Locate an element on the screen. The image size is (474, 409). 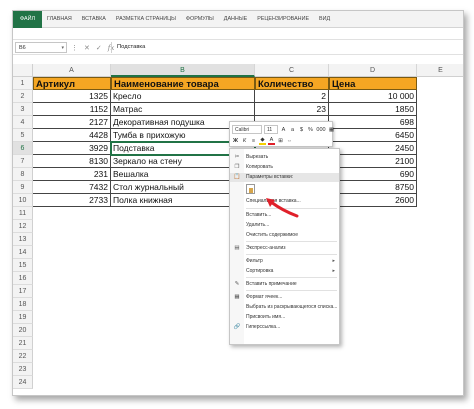
table-cell: 2100 is located at coordinates (373, 161).